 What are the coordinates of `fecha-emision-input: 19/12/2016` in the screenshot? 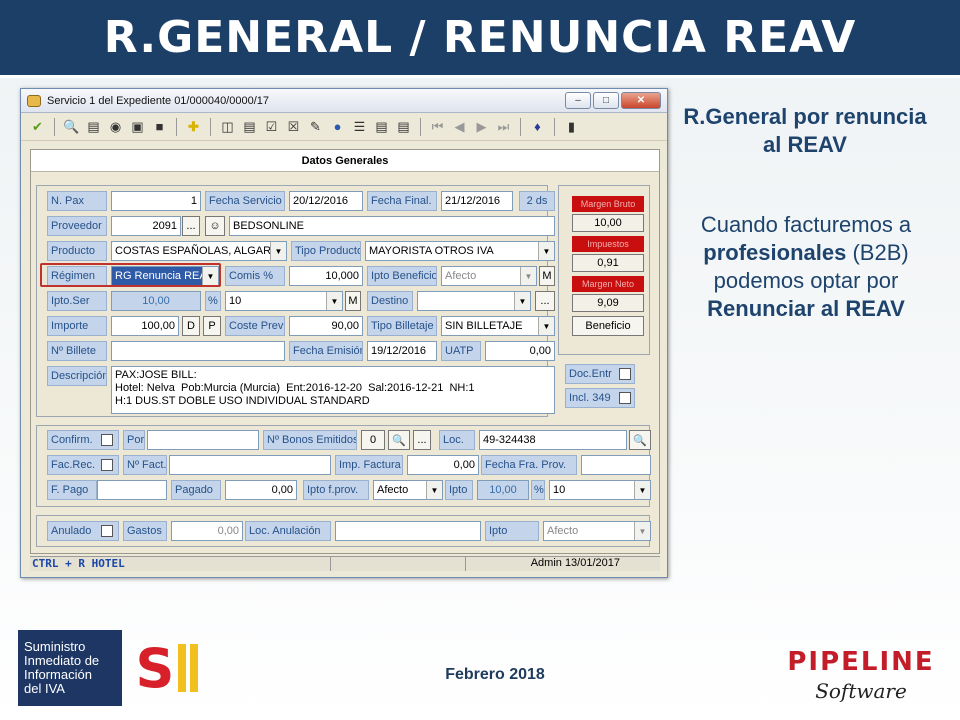 It's located at (402, 351).